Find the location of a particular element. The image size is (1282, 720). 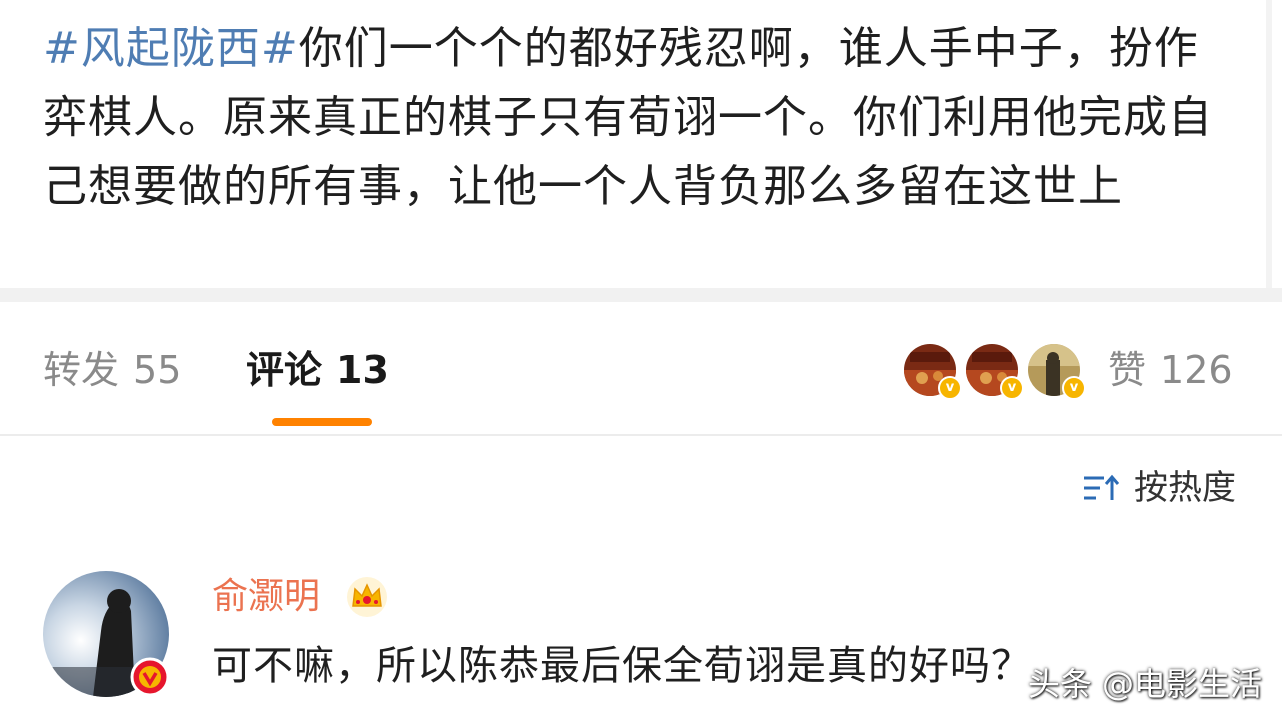

tab-comments-count: 13 is located at coordinates (362, 370).